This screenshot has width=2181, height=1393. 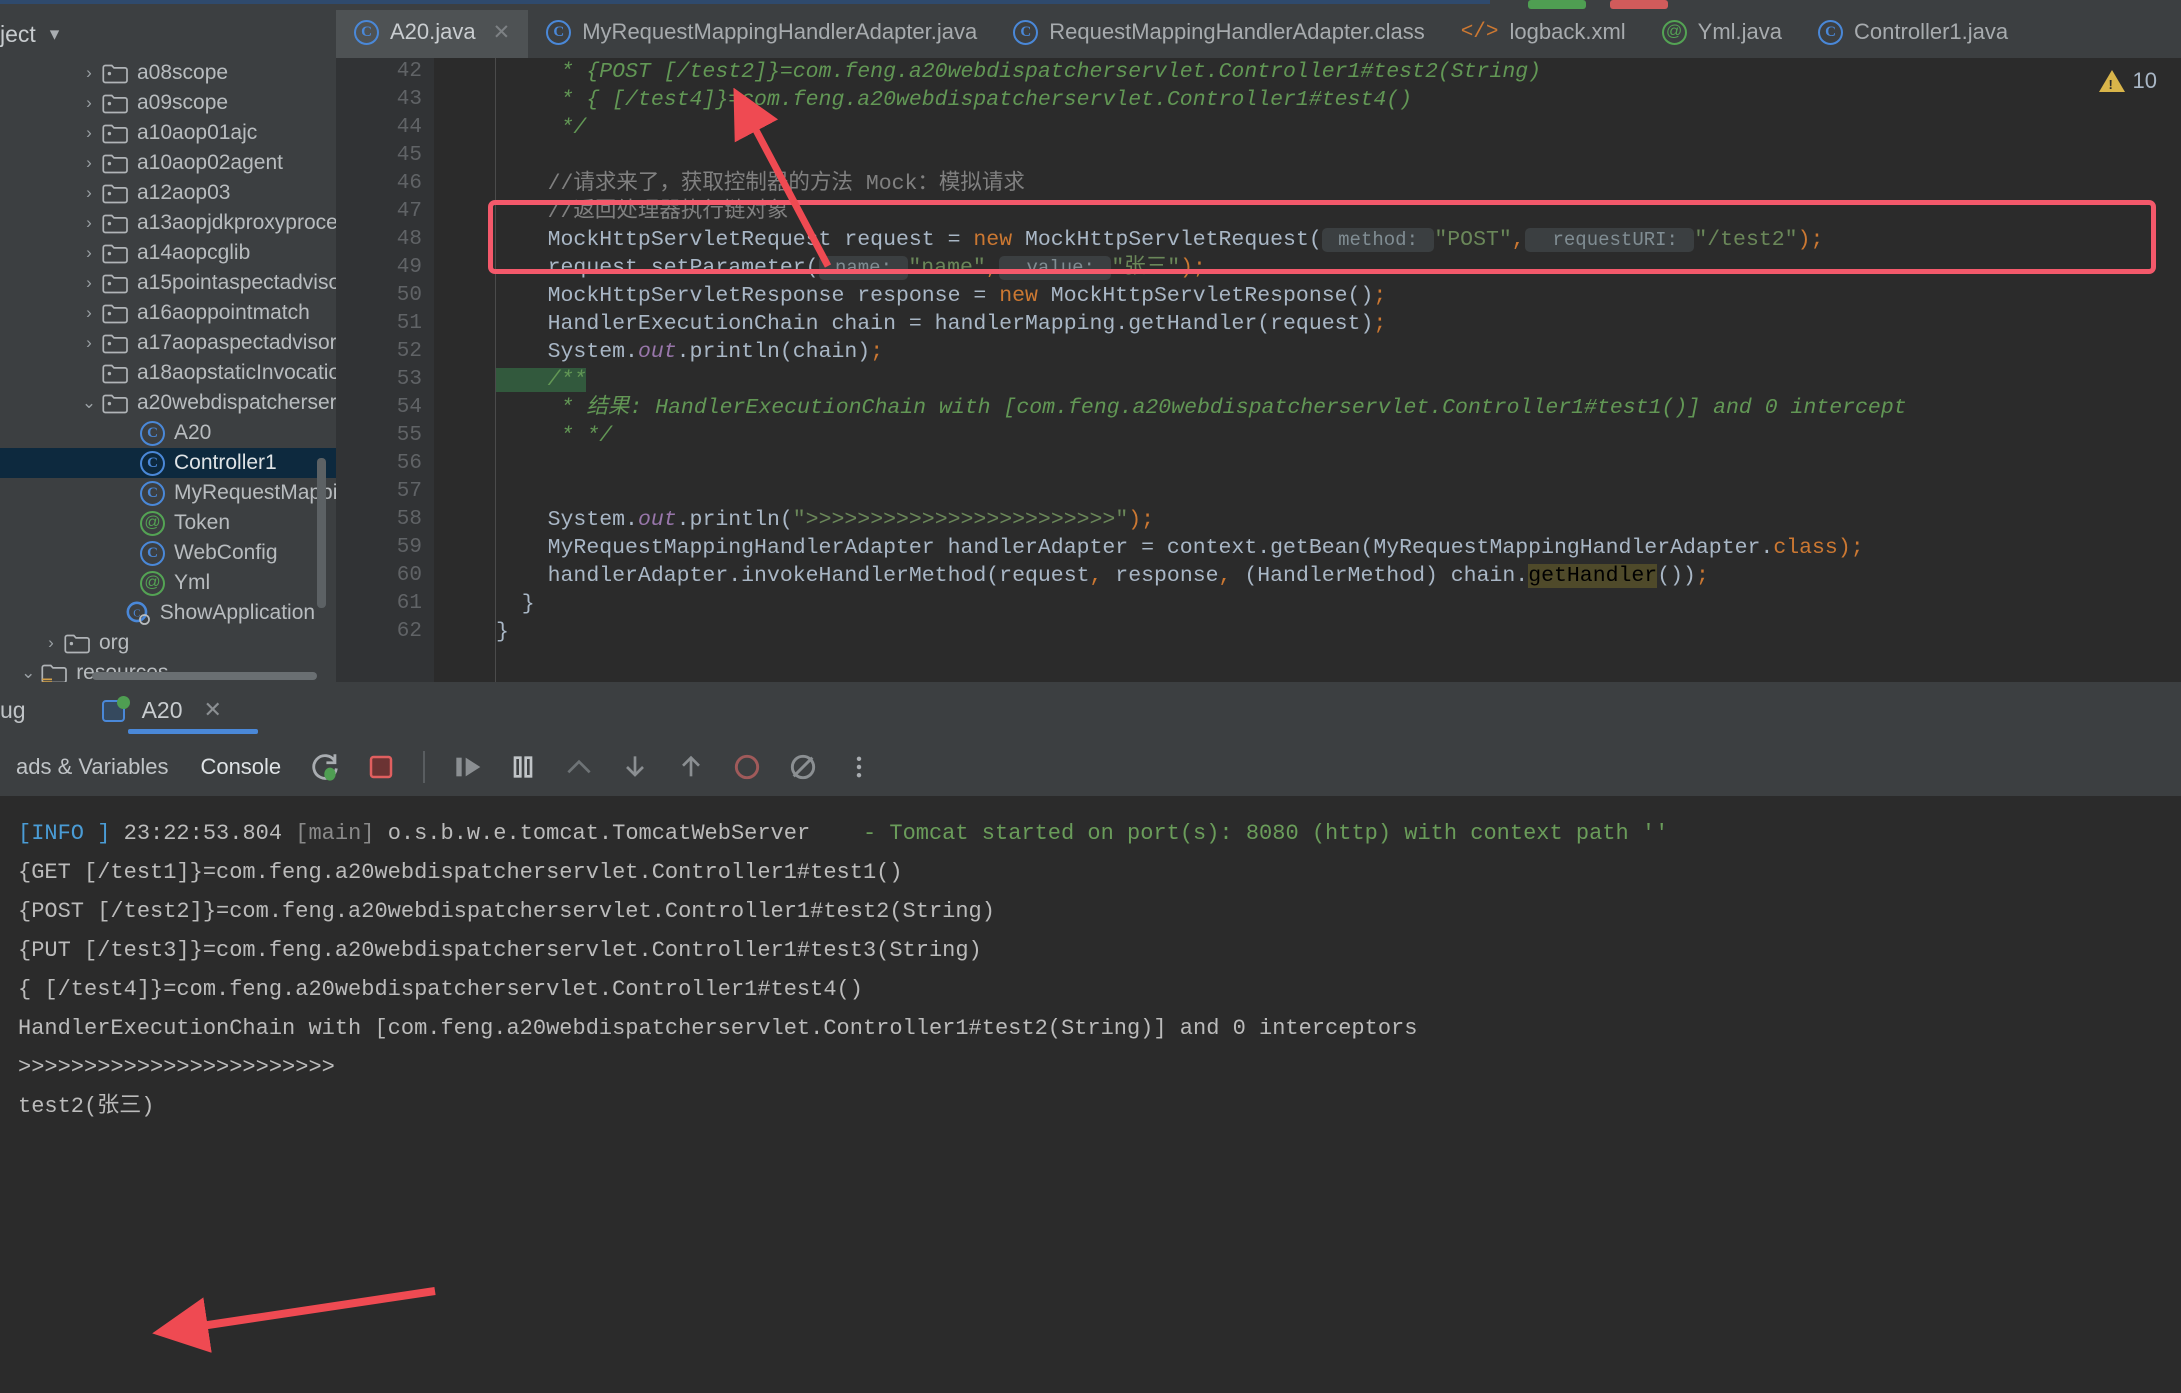 What do you see at coordinates (168, 193) in the screenshot?
I see `tree-item-a12aop03: › a12aop03` at bounding box center [168, 193].